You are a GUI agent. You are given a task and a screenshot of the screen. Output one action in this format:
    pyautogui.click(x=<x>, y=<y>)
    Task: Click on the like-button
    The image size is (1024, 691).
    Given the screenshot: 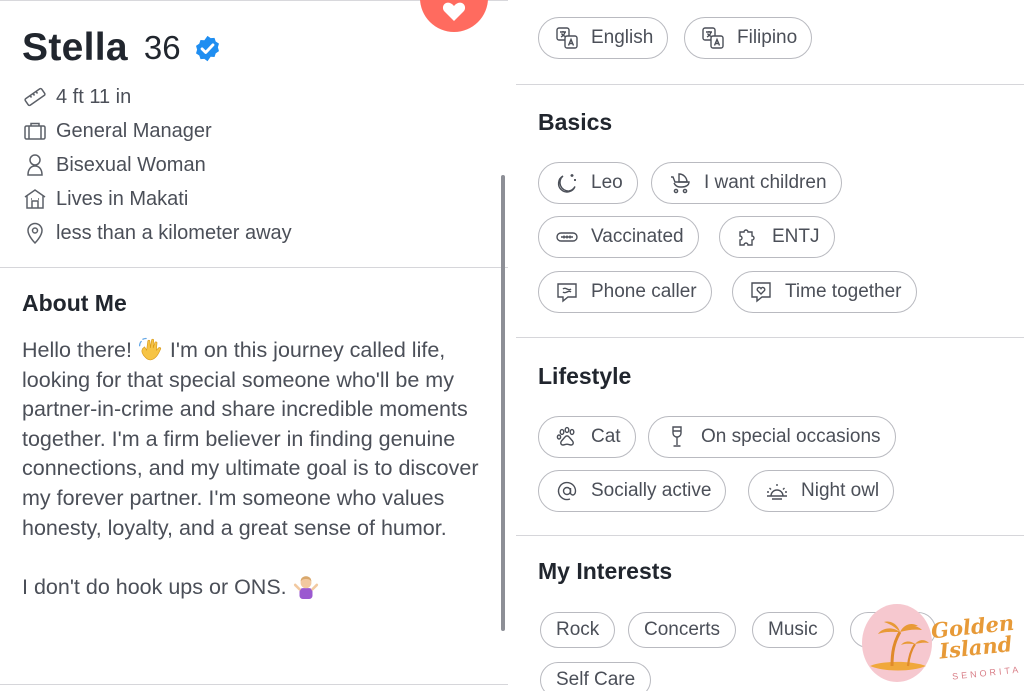 What is the action you would take?
    pyautogui.click(x=454, y=16)
    